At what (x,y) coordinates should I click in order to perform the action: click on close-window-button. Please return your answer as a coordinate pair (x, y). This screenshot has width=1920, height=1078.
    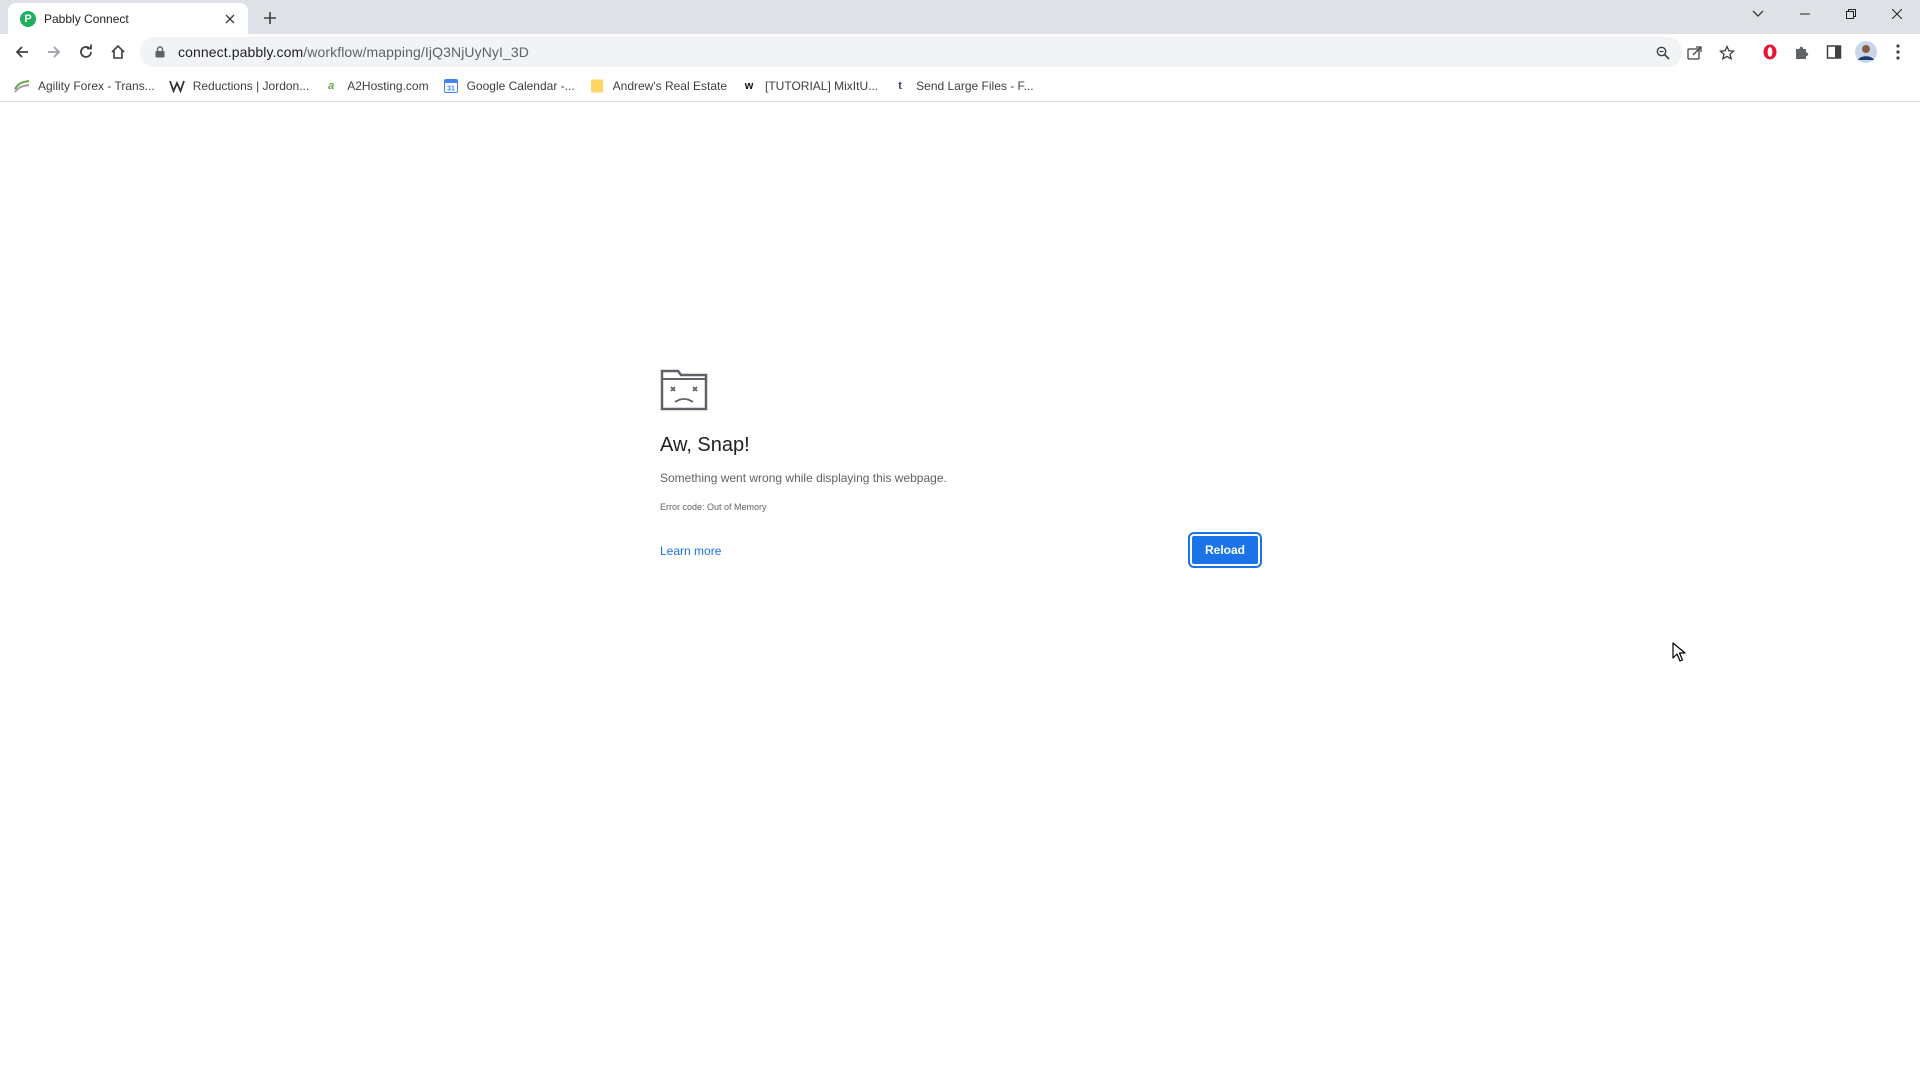
    Looking at the image, I should click on (1897, 14).